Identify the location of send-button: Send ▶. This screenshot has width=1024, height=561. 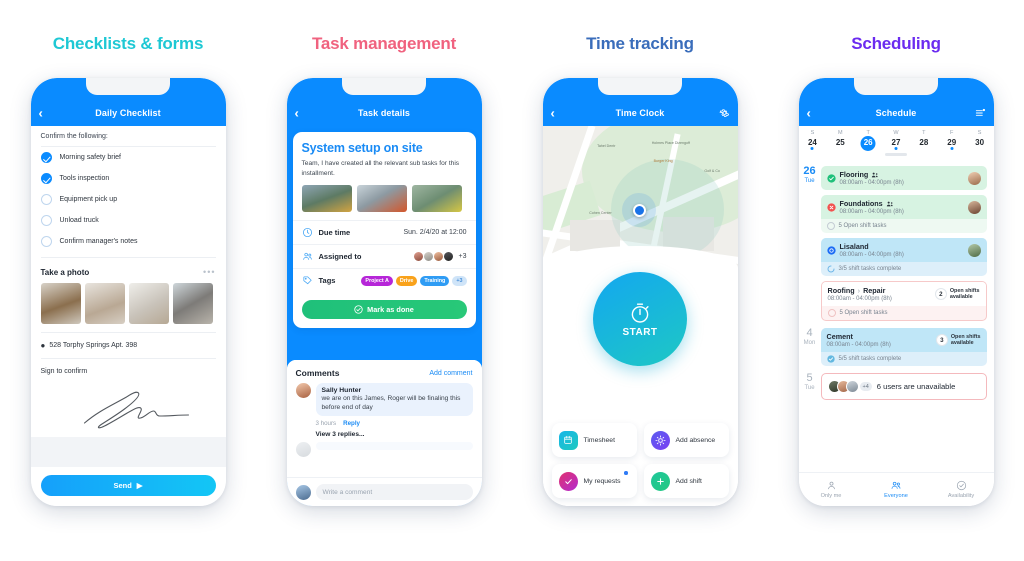
(128, 485).